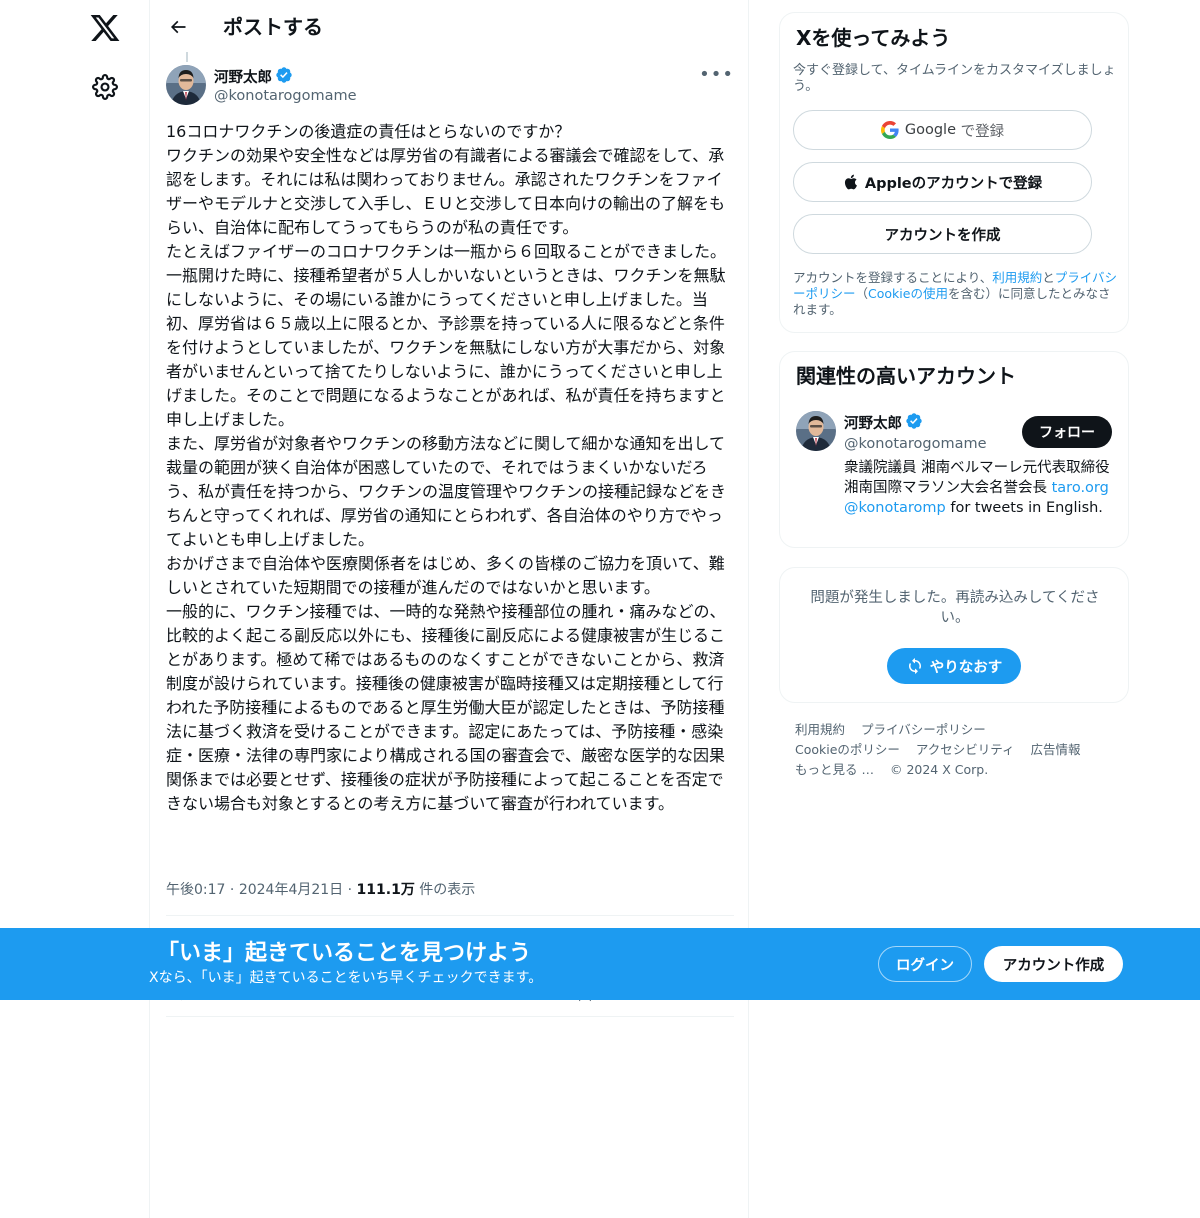 The width and height of the screenshot is (1200, 1218). Describe the element at coordinates (820, 729) in the screenshot. I see `footer-terms-link: 利用規約` at that location.